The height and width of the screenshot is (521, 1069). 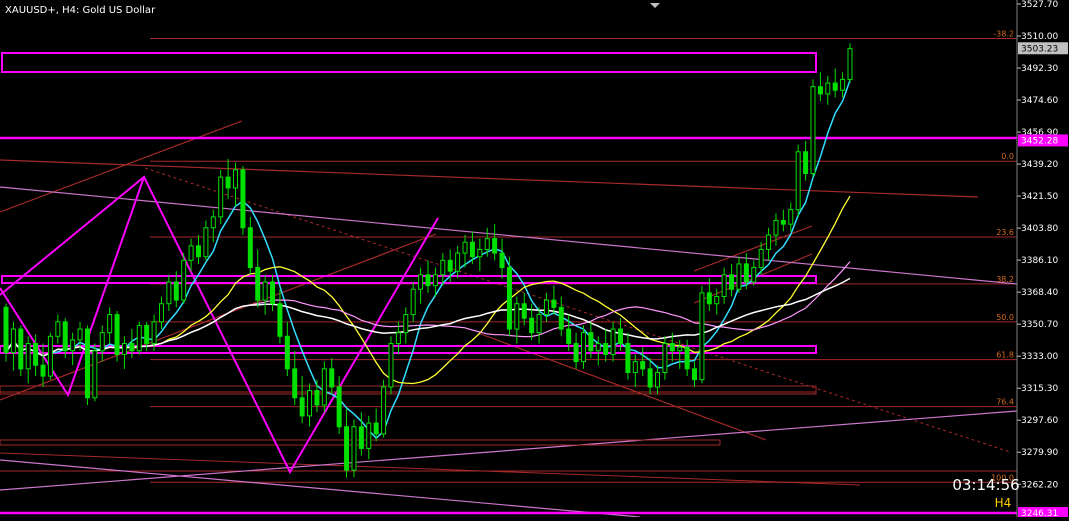 What do you see at coordinates (1039, 513) in the screenshot?
I see `price-label: 3246.31` at bounding box center [1039, 513].